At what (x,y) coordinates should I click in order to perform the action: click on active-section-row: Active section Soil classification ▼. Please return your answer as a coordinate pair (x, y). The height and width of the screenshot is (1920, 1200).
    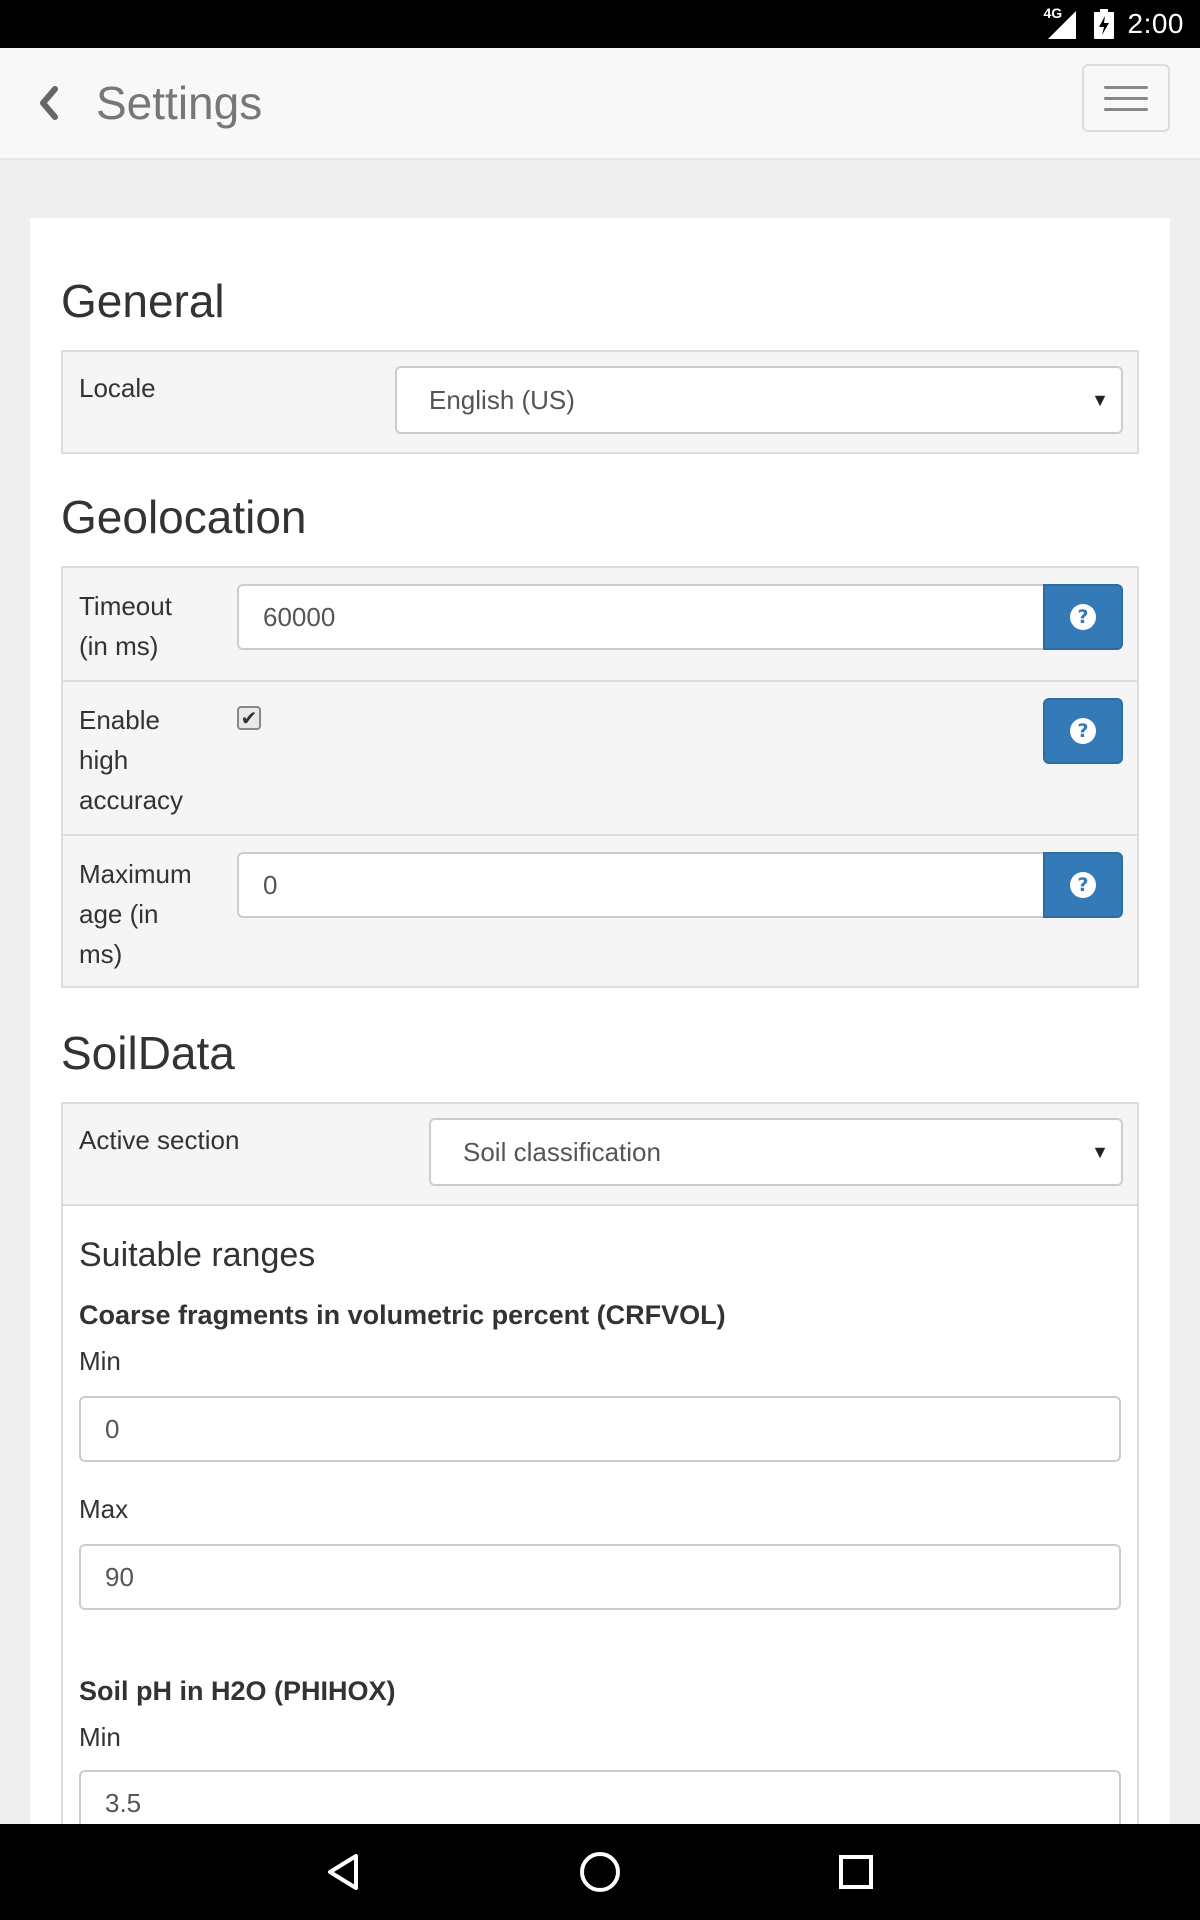
    Looking at the image, I should click on (600, 1155).